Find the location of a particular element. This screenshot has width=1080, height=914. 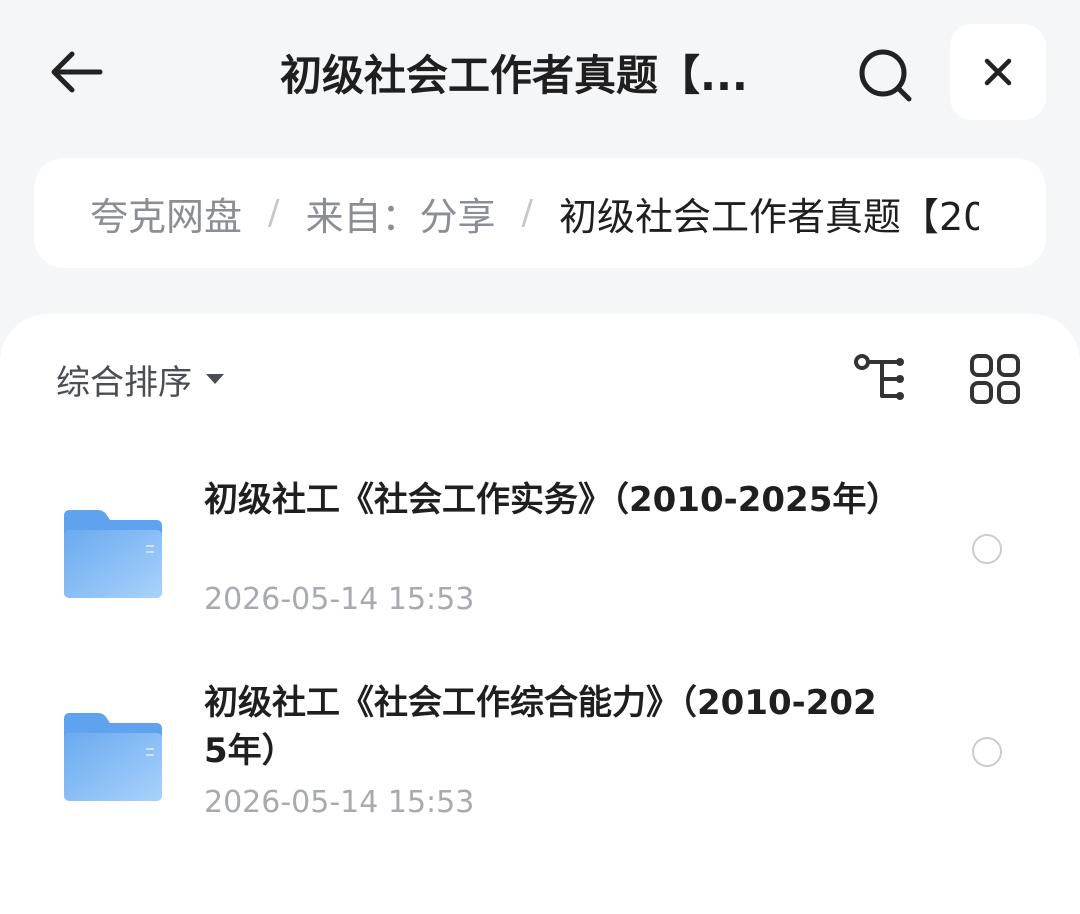

grid-view-icon is located at coordinates (995, 379).